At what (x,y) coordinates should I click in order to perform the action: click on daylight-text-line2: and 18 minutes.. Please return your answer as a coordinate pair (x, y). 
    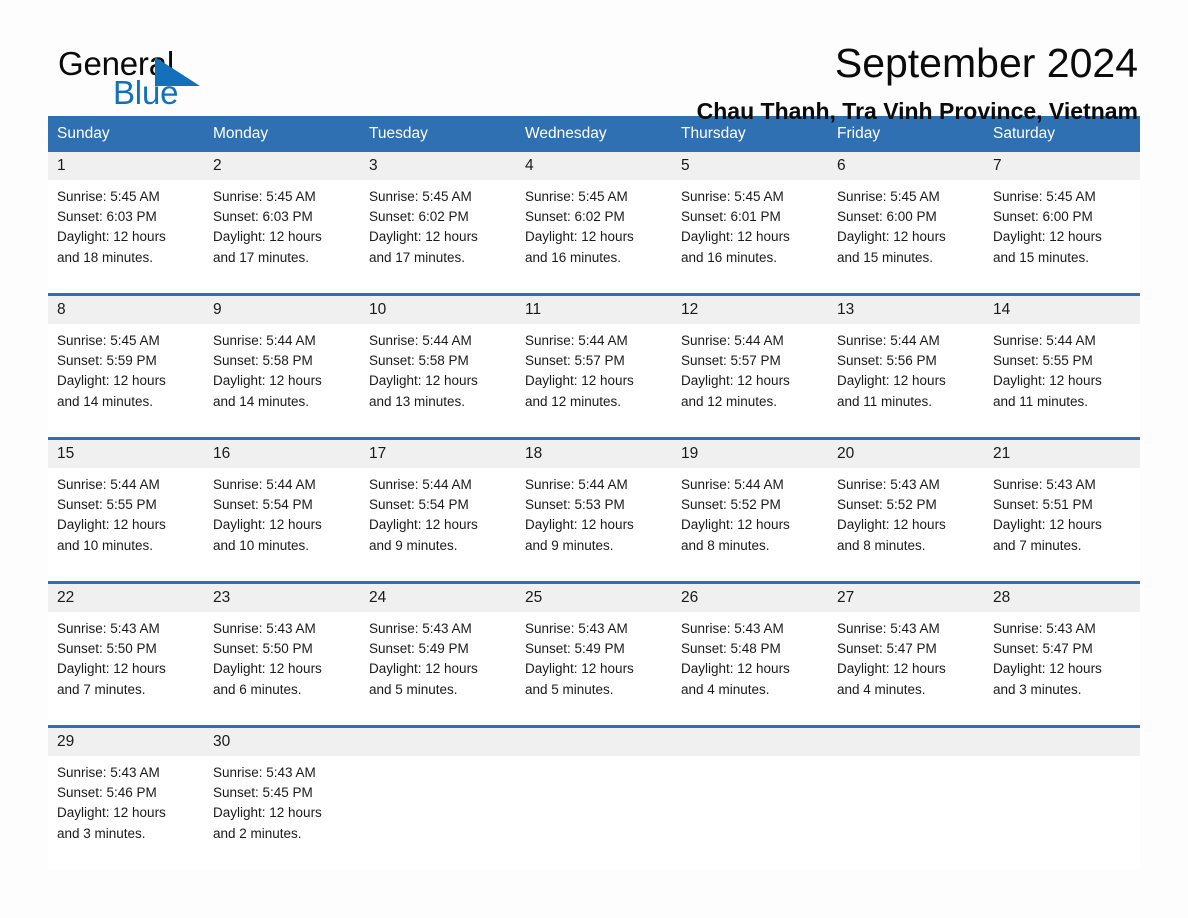
    Looking at the image, I should click on (105, 257).